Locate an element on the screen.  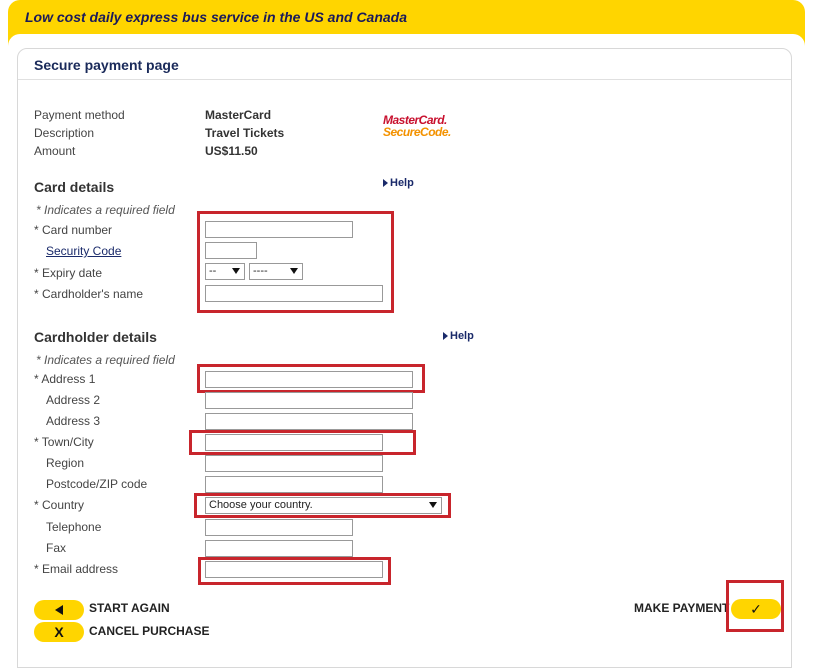
description-label: Description is located at coordinates (64, 133).